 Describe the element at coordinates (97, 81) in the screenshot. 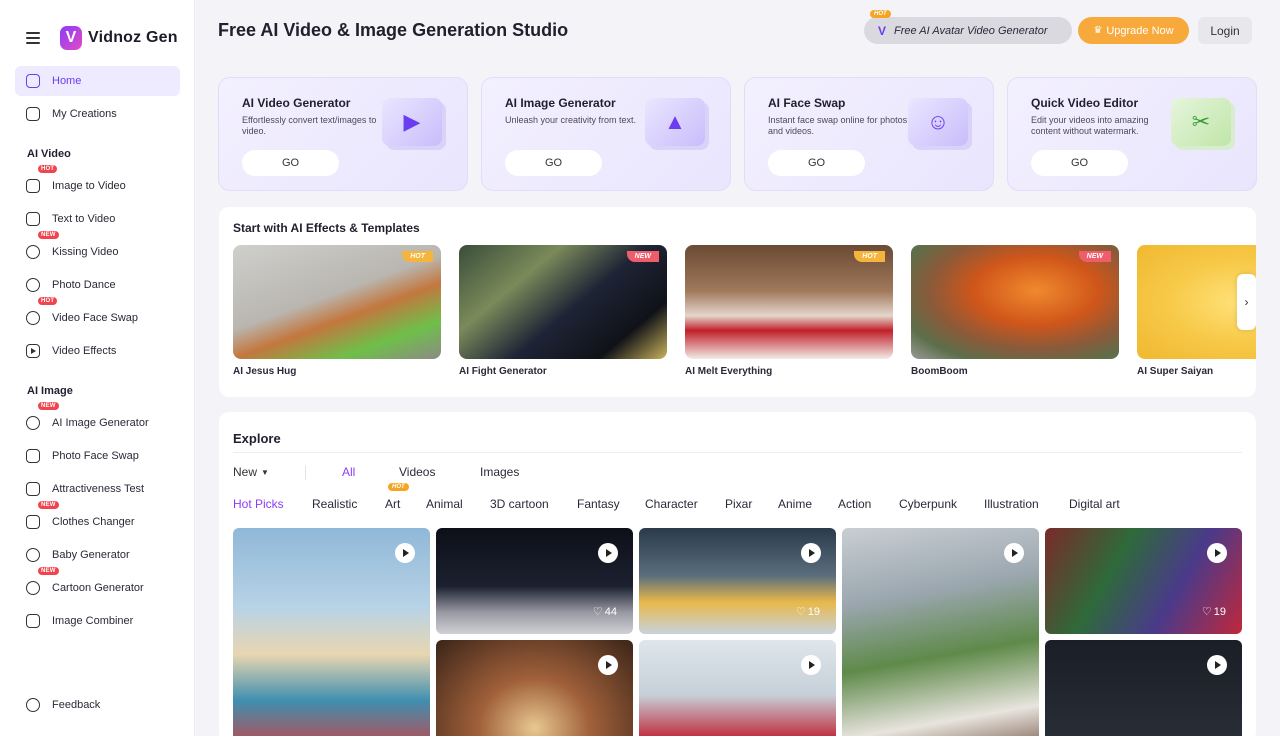

I see `sidebar-item-home: Home` at that location.